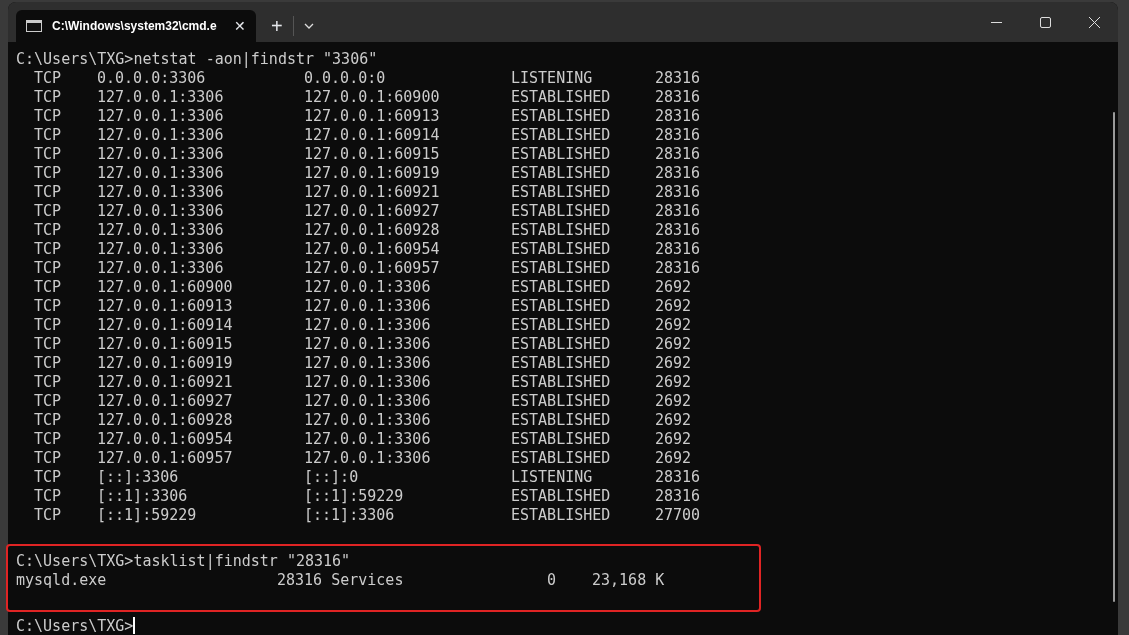 This screenshot has height=635, width=1129. I want to click on output-cell-text: 27700, so click(678, 515).